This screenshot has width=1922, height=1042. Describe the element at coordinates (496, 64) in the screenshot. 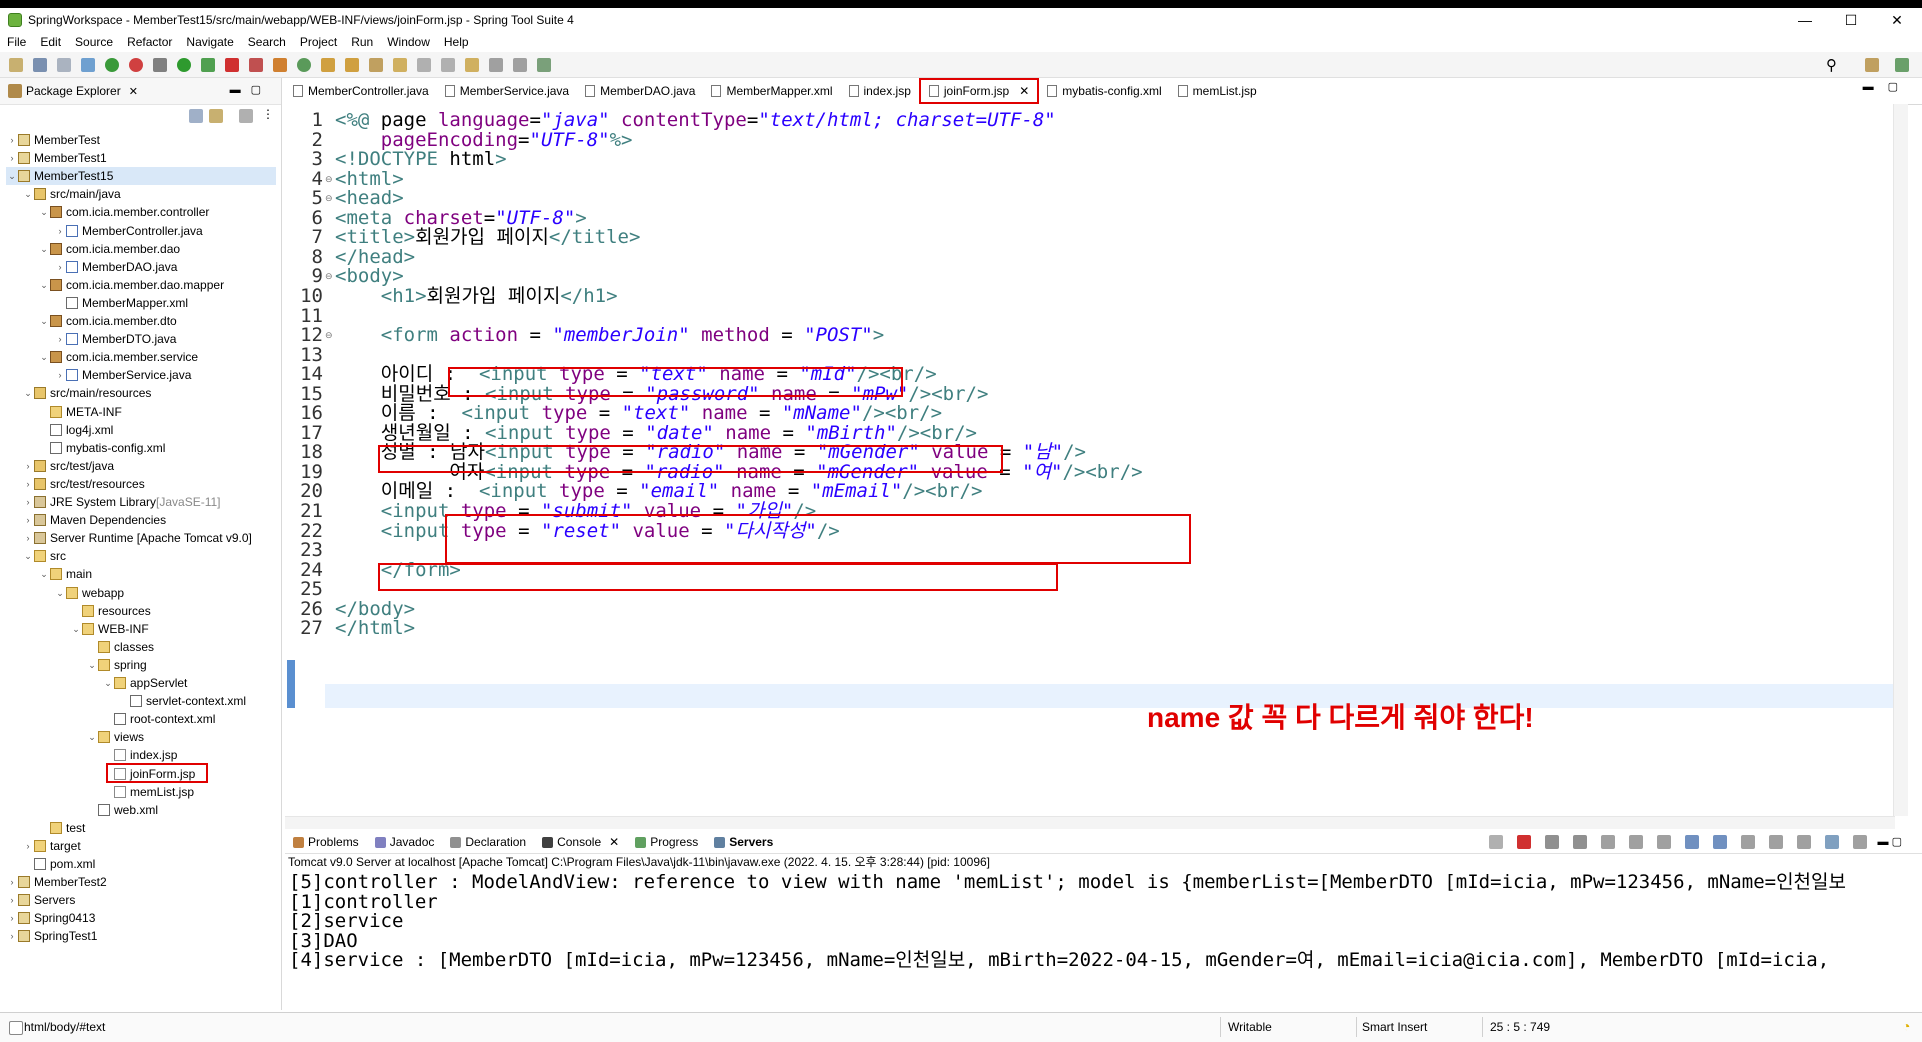

I see `back-icon` at that location.